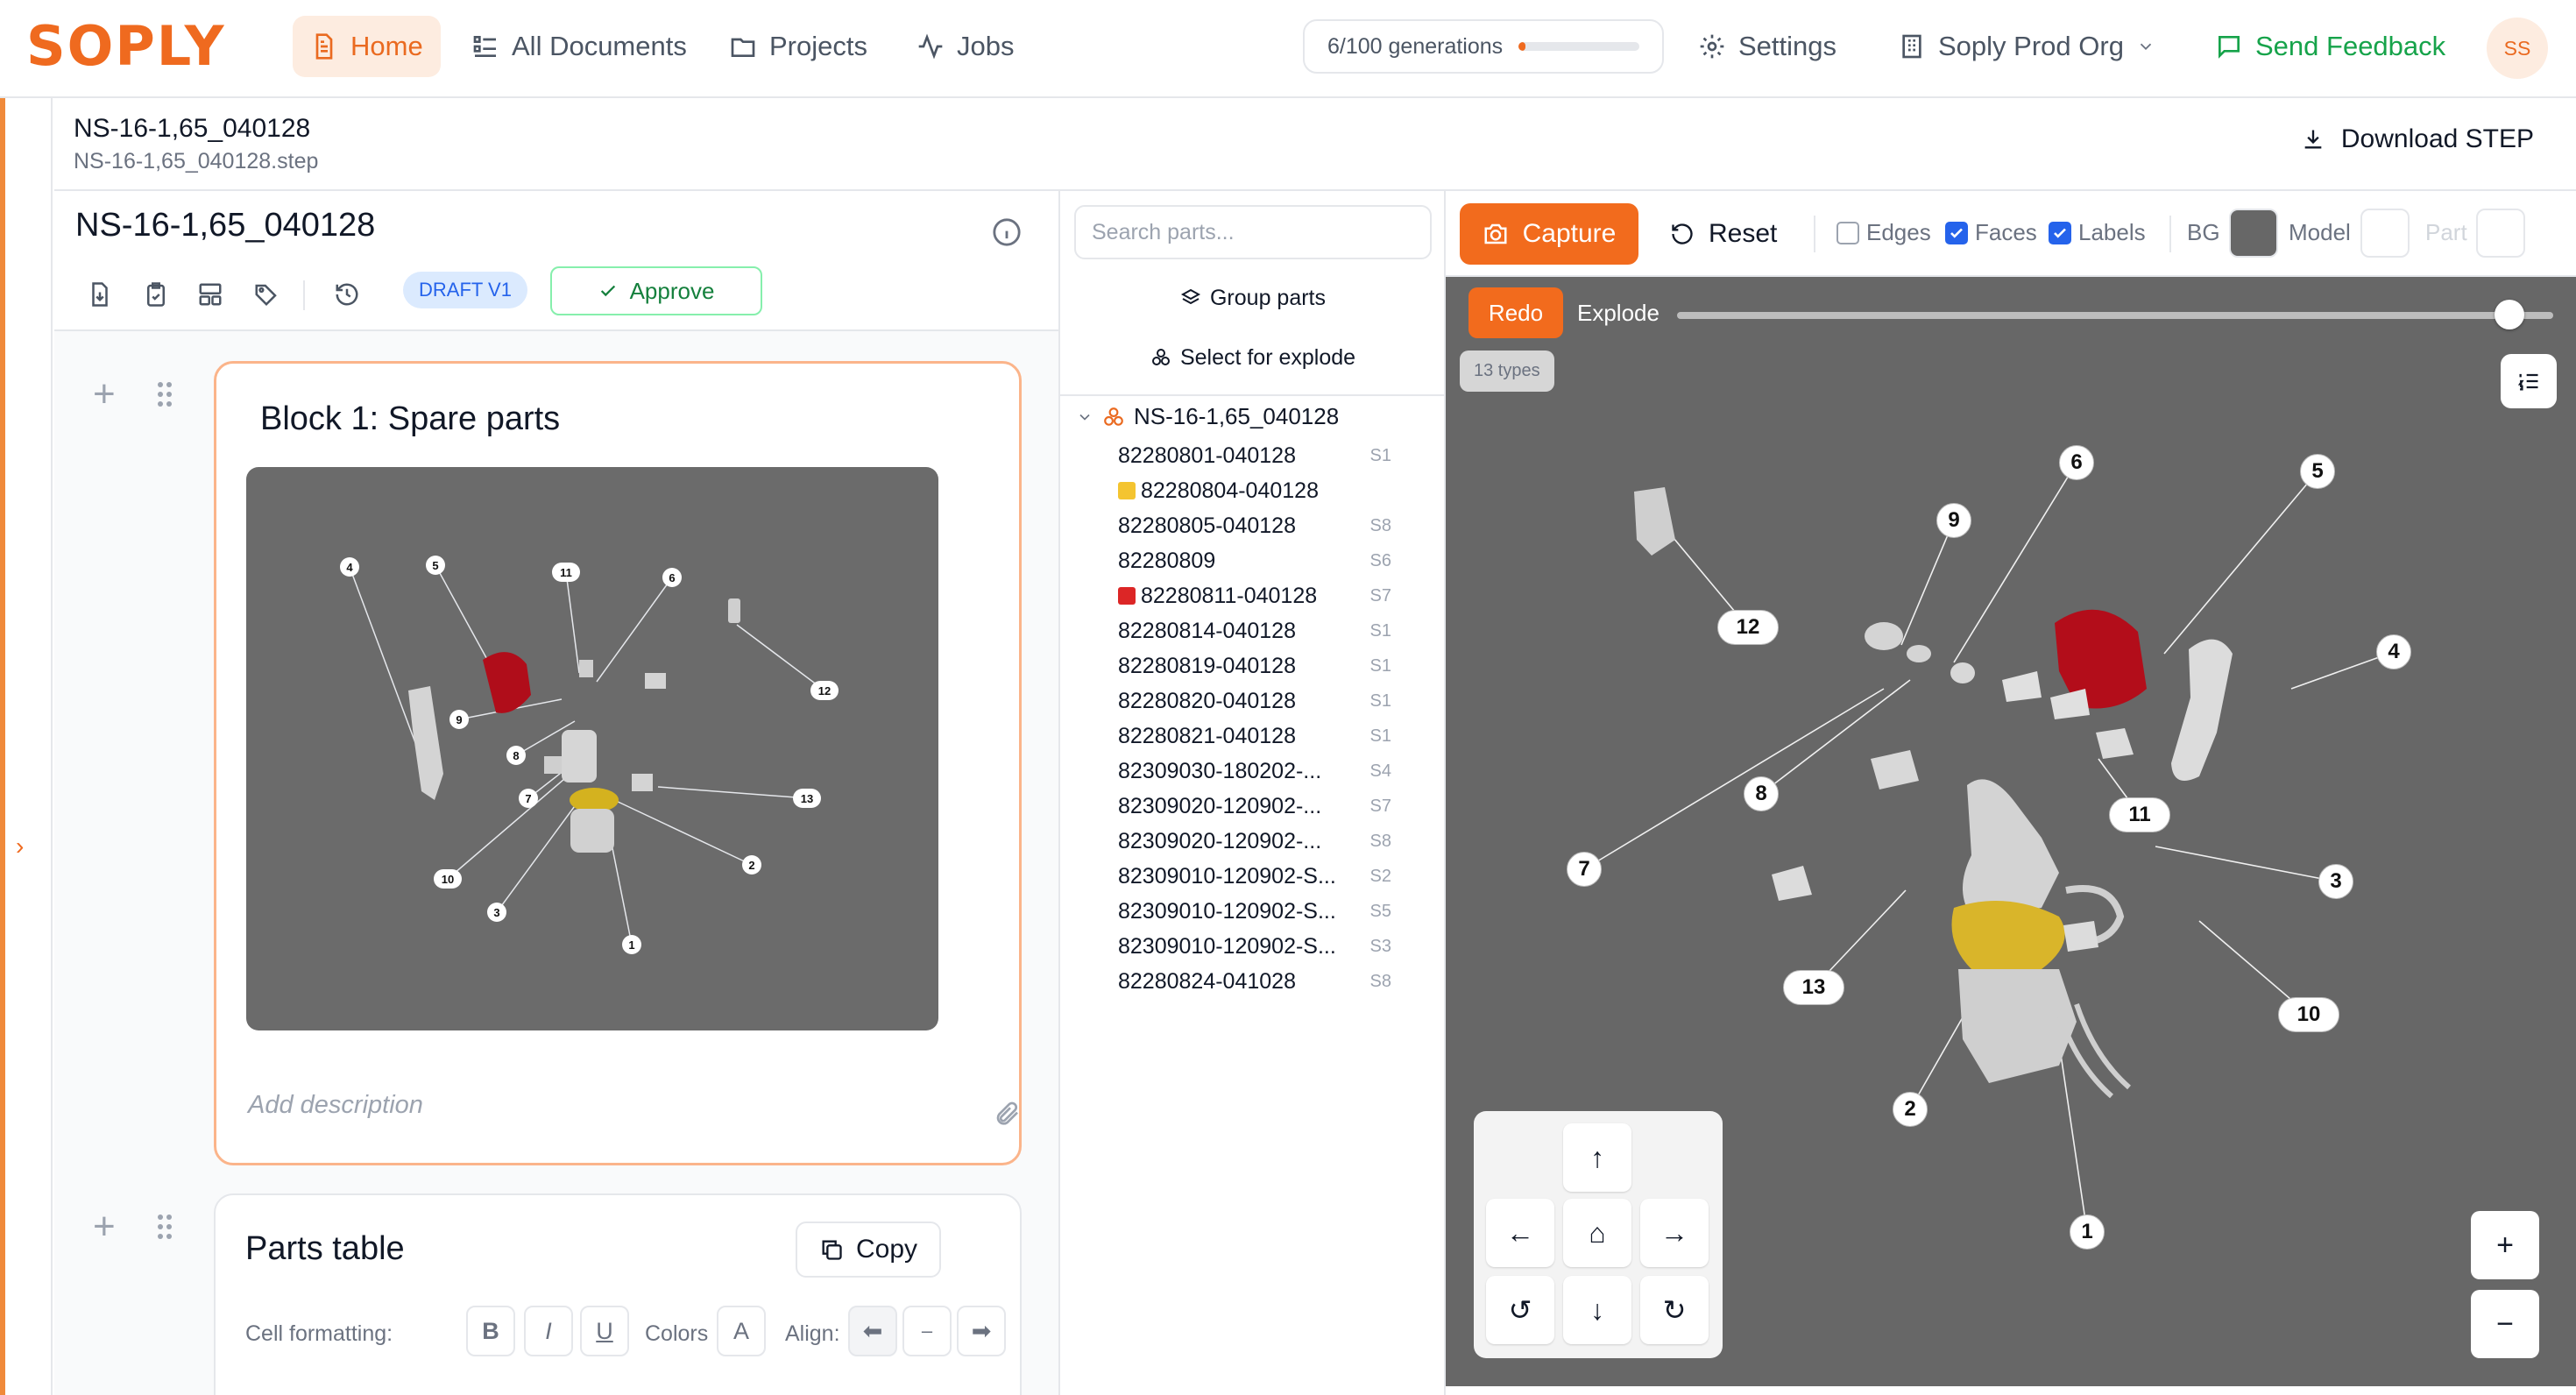  I want to click on description-field: Add description, so click(335, 1105).